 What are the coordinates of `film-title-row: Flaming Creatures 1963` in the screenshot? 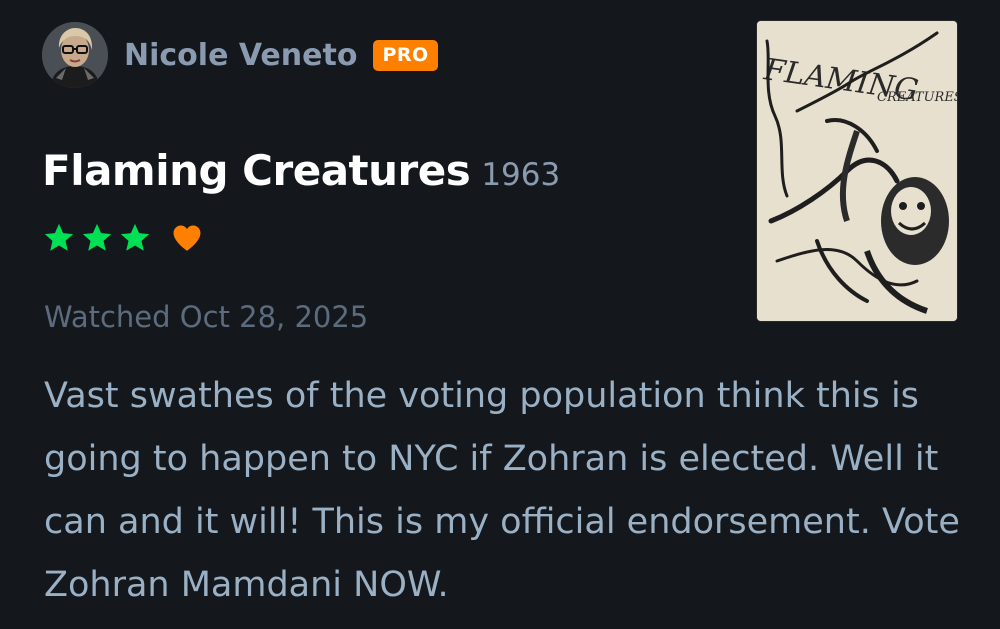 It's located at (301, 170).